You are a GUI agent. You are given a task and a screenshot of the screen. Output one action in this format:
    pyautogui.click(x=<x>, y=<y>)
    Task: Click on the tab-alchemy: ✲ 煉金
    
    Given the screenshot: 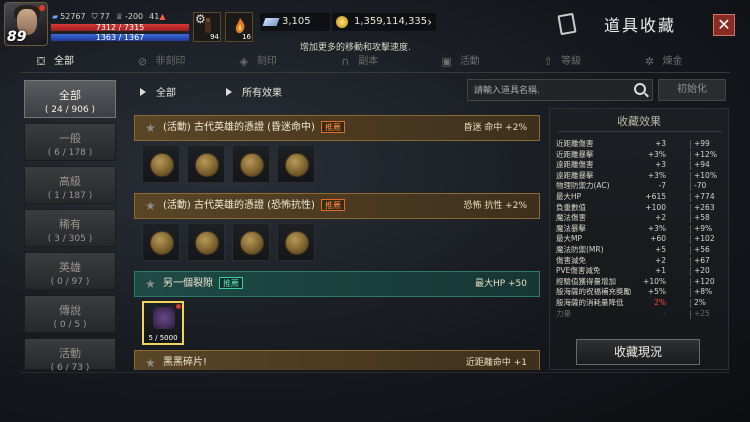 What is the action you would take?
    pyautogui.click(x=679, y=62)
    